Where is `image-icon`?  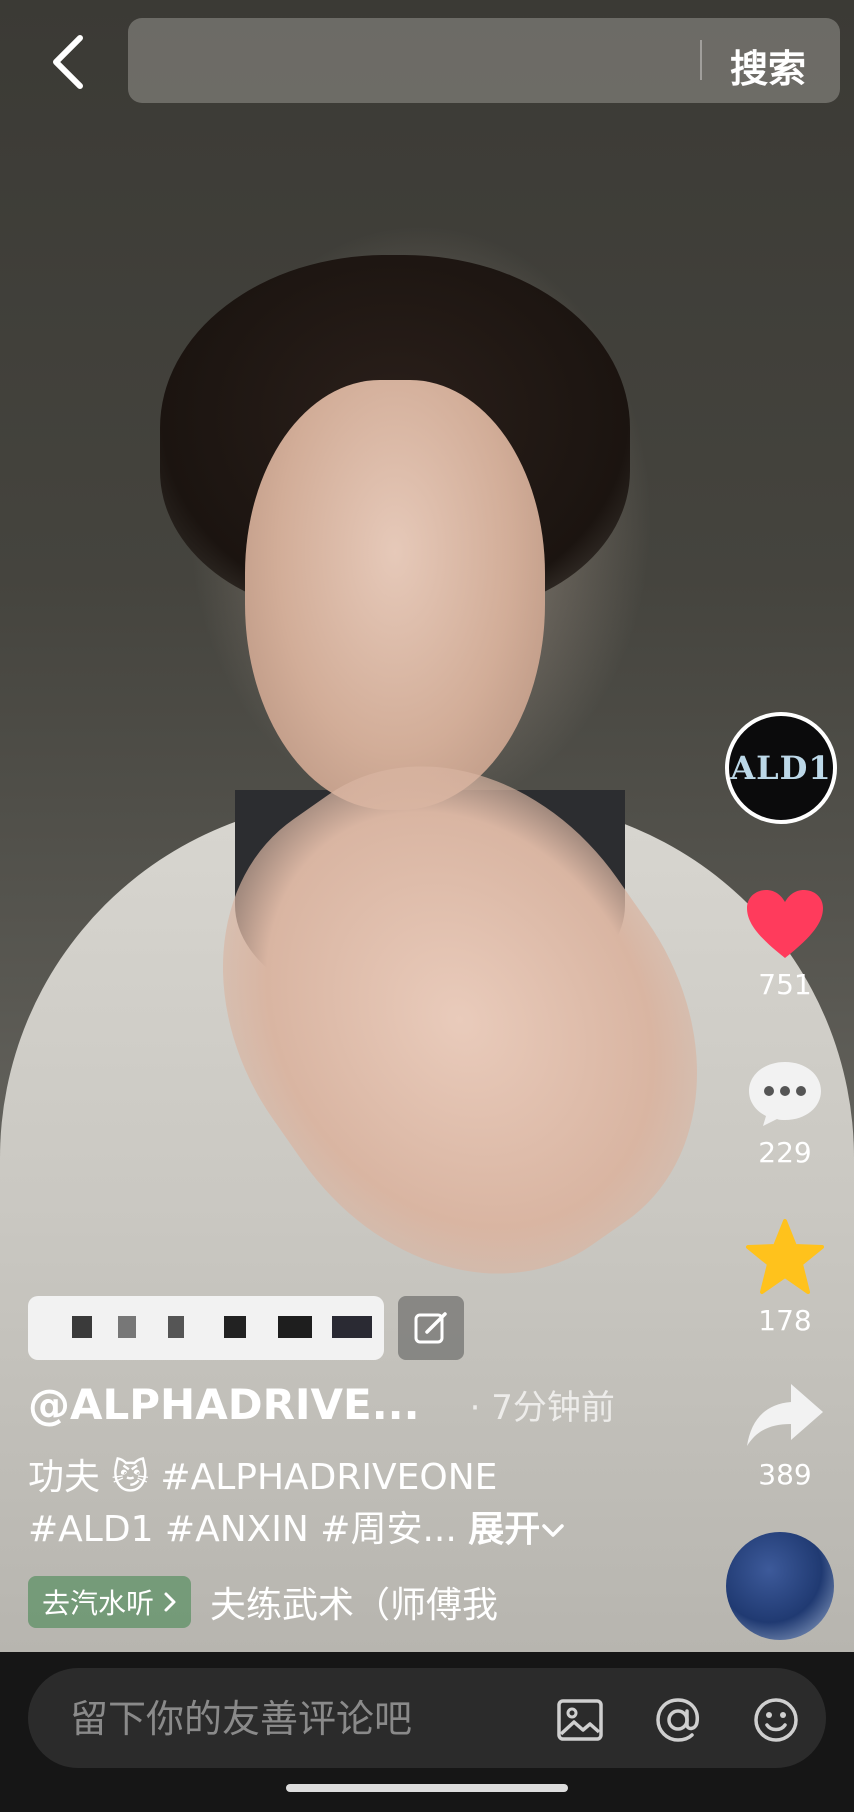 image-icon is located at coordinates (580, 1720).